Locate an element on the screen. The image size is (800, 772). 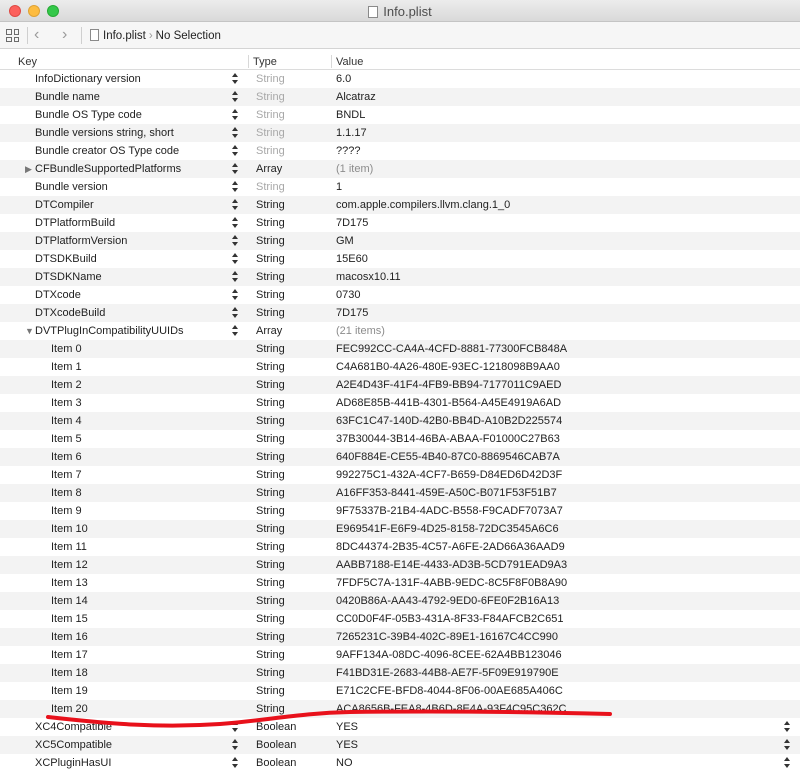
row-value: com.apple.compilers.llvm.clang.1_0 is located at coordinates (423, 205).